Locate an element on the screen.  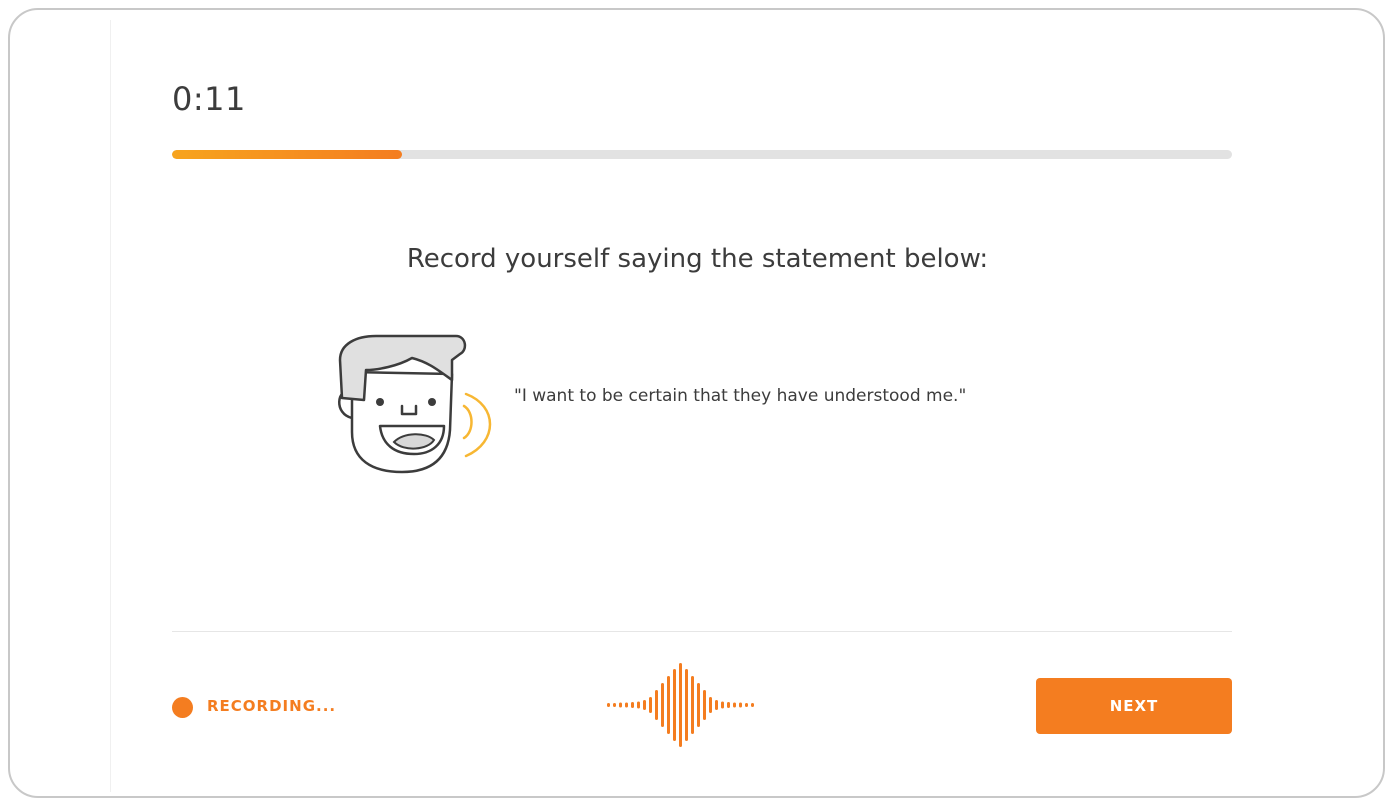
audio-waveform-icon is located at coordinates (680, 705).